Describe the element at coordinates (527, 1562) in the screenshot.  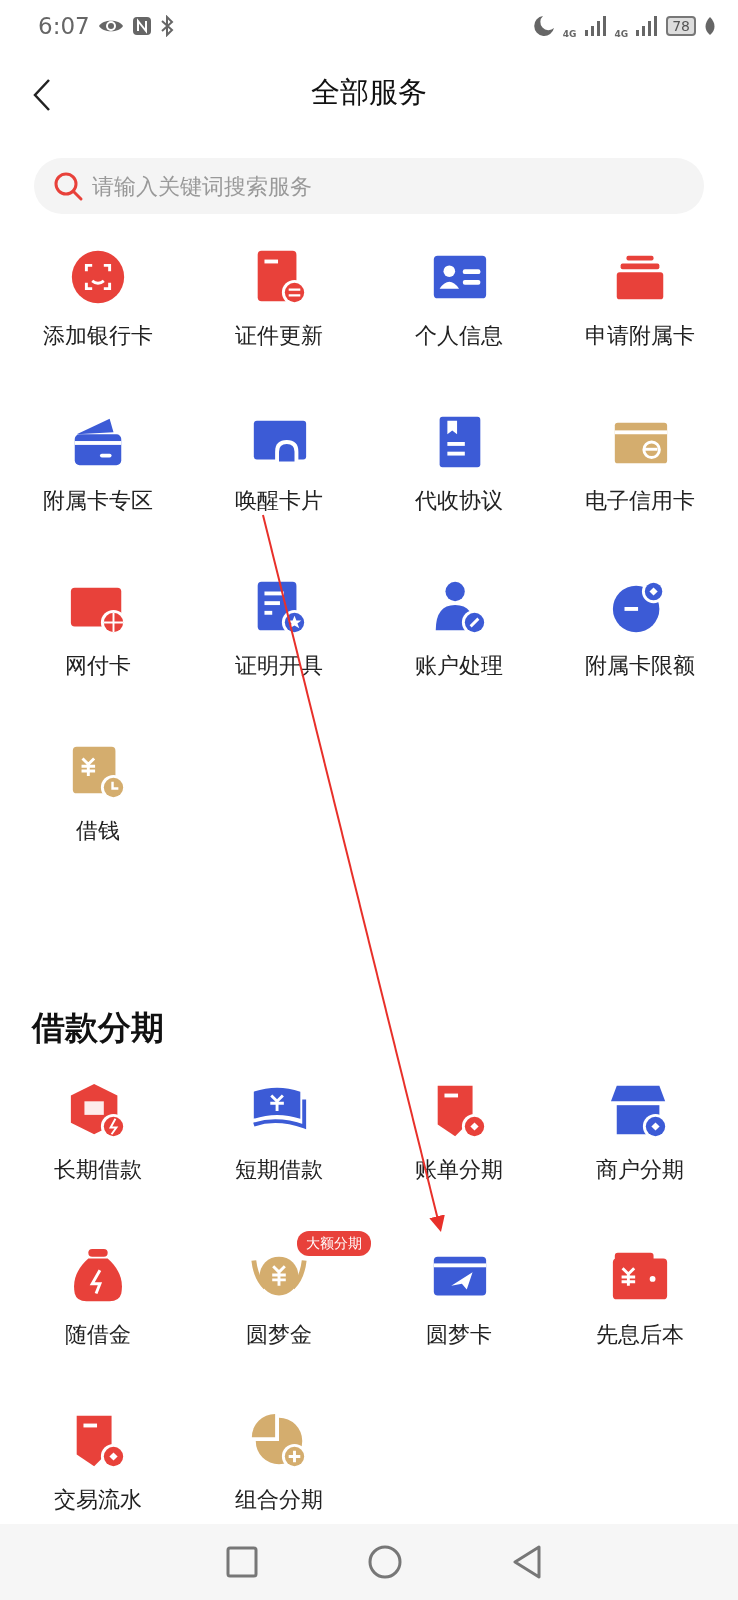
I see `back-nav-button` at that location.